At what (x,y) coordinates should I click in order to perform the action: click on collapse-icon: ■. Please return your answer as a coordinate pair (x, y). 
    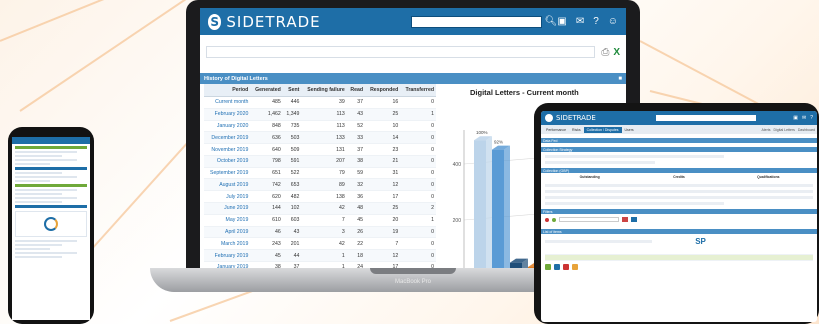
    Looking at the image, I should click on (620, 79).